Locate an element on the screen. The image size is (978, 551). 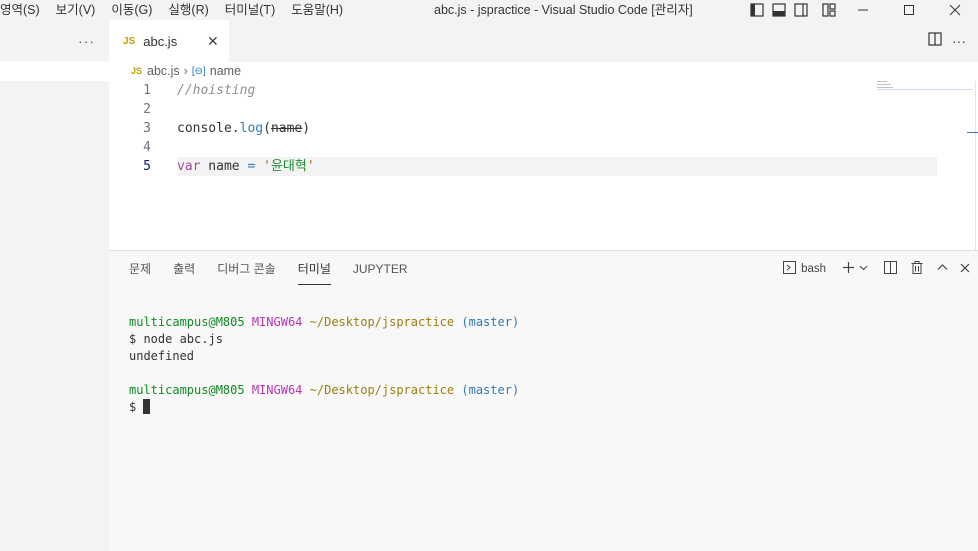
minimize-icon is located at coordinates (863, 10).